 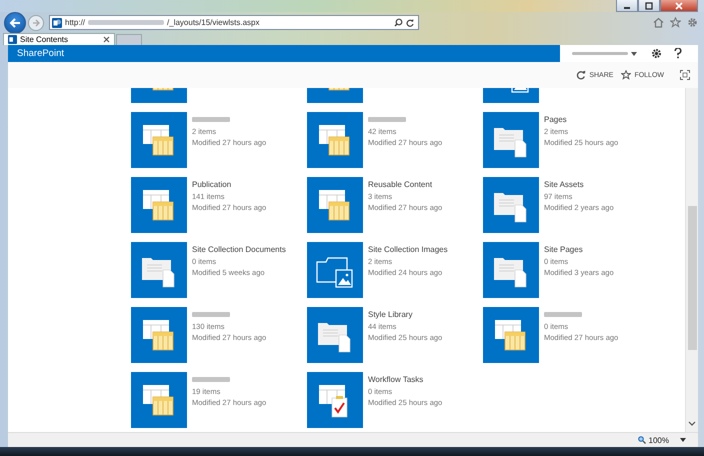 I want to click on back-button, so click(x=15, y=23).